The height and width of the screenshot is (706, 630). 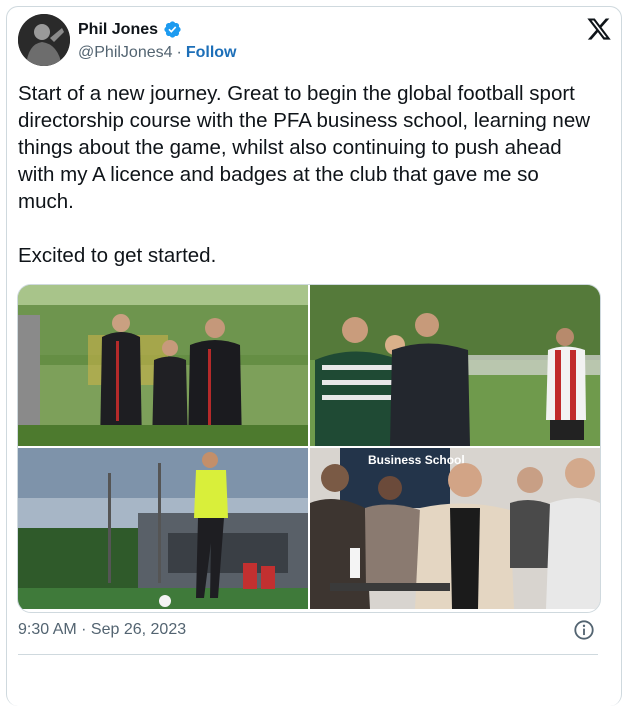 I want to click on x-logo-icon, so click(x=599, y=29).